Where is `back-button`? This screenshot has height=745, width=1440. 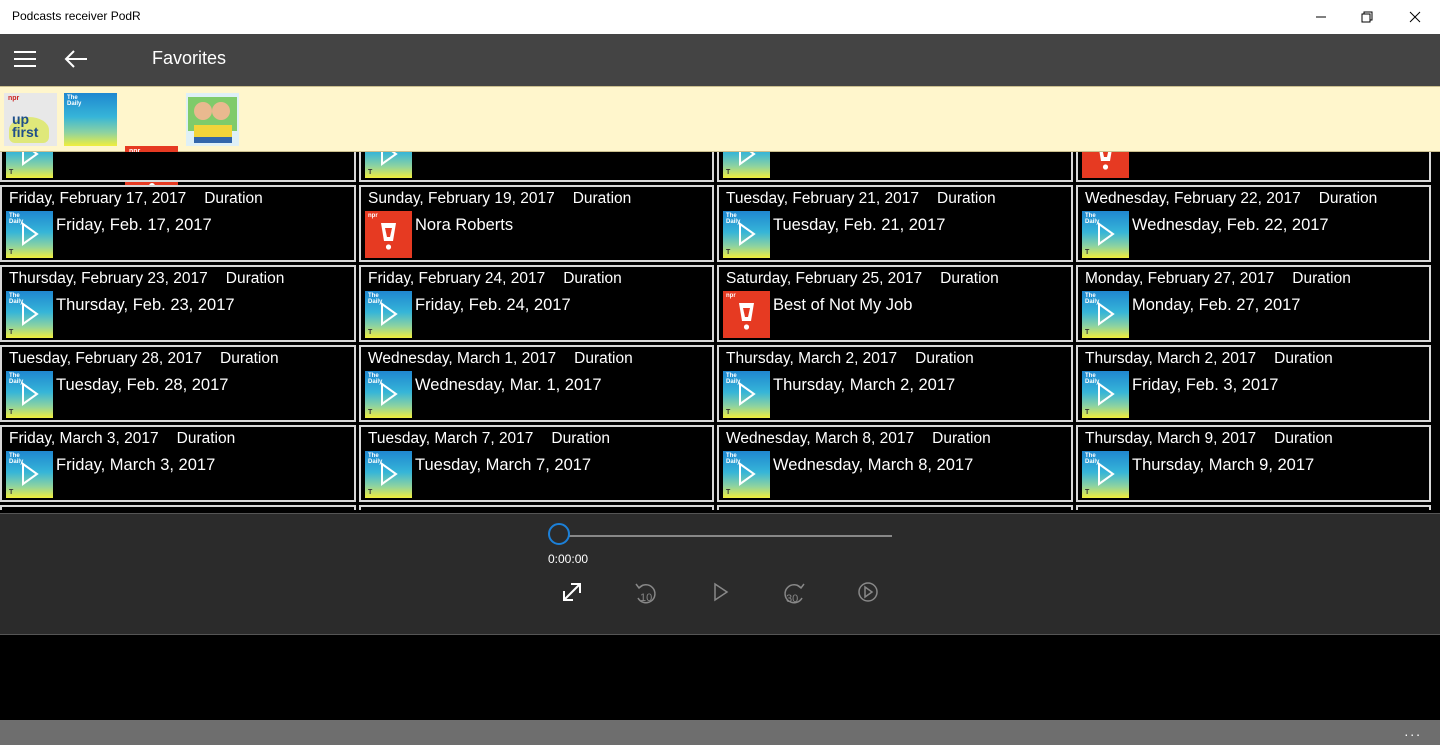
back-button is located at coordinates (77, 59).